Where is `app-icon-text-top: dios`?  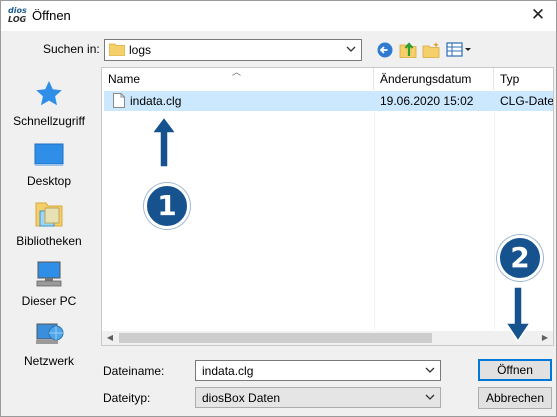 app-icon-text-top: dios is located at coordinates (17, 10).